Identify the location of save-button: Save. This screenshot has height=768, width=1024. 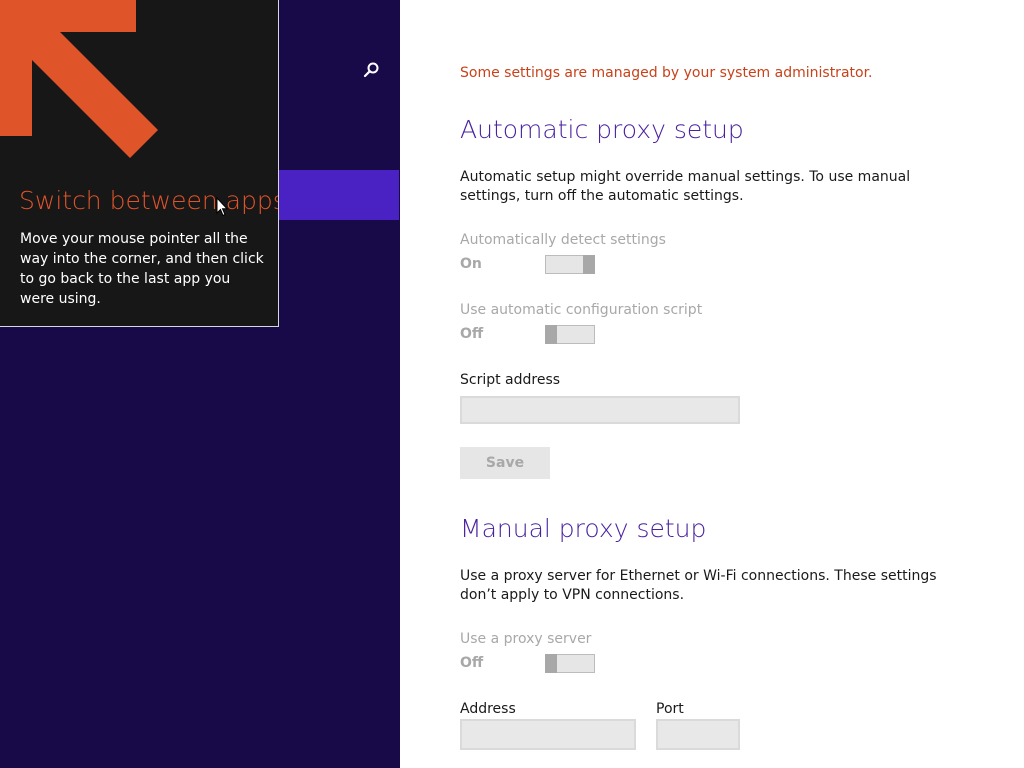
(505, 463).